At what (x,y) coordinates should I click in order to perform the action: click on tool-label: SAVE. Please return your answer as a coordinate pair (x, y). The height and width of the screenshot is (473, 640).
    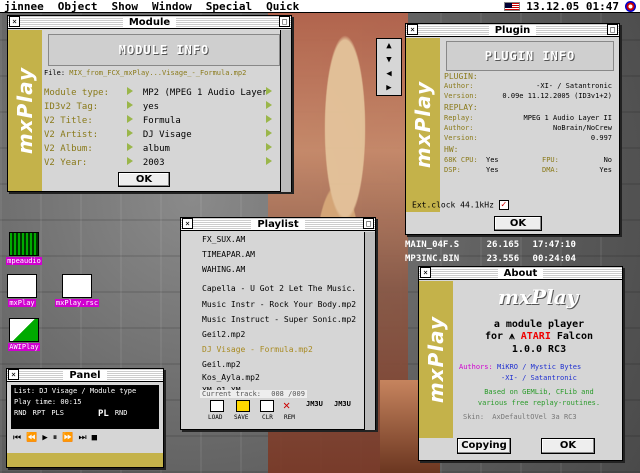
    Looking at the image, I should click on (241, 417).